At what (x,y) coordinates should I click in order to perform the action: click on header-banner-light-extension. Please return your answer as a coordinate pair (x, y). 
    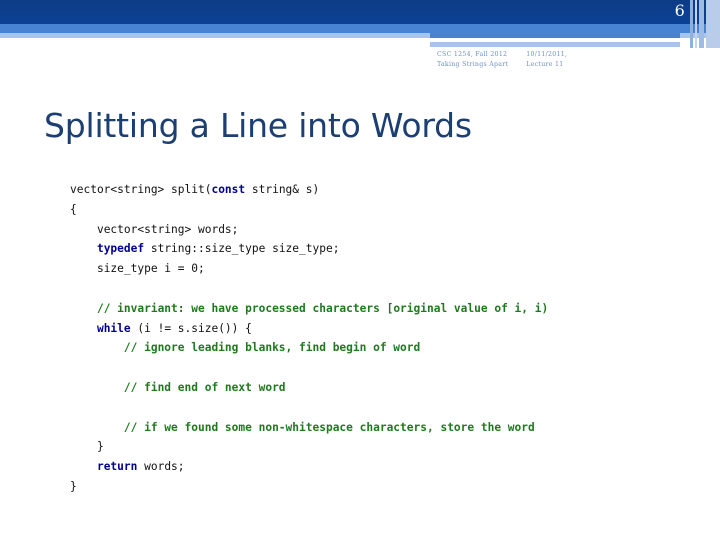
    Looking at the image, I should click on (555, 44).